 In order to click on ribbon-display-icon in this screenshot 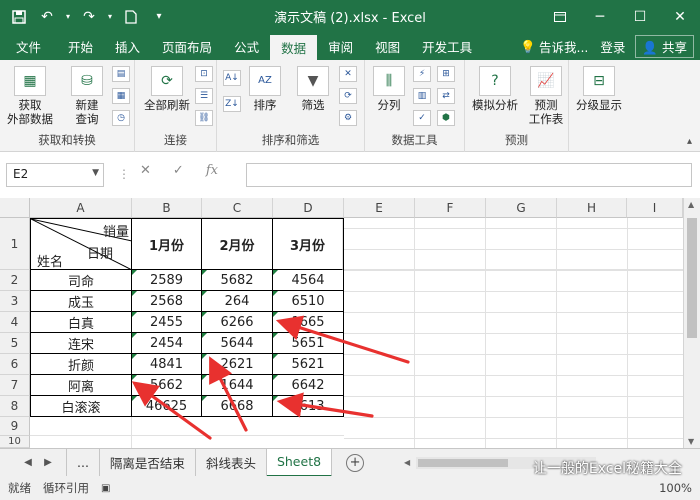, I will do `click(560, 16)`.